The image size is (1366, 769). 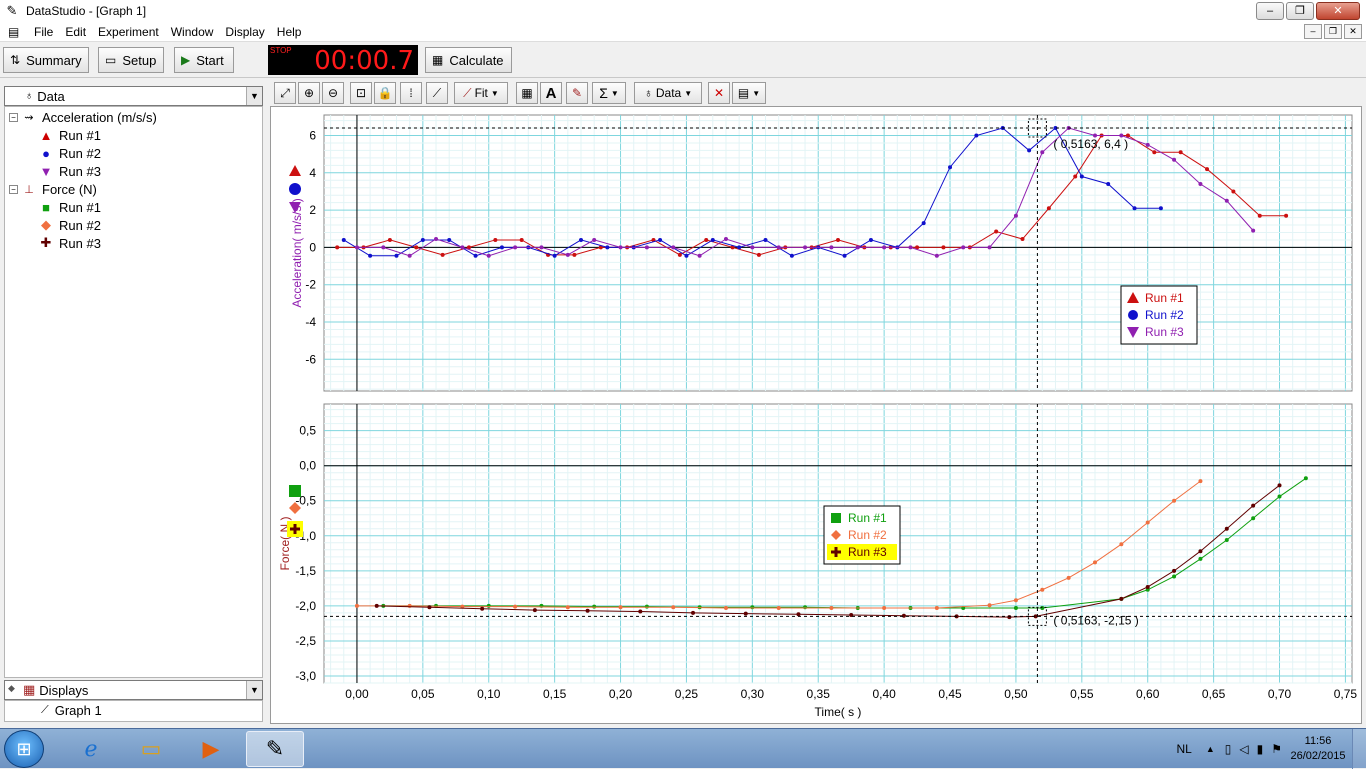 I want to click on tree-item-force: − ⊥ Force (N), so click(x=53, y=189).